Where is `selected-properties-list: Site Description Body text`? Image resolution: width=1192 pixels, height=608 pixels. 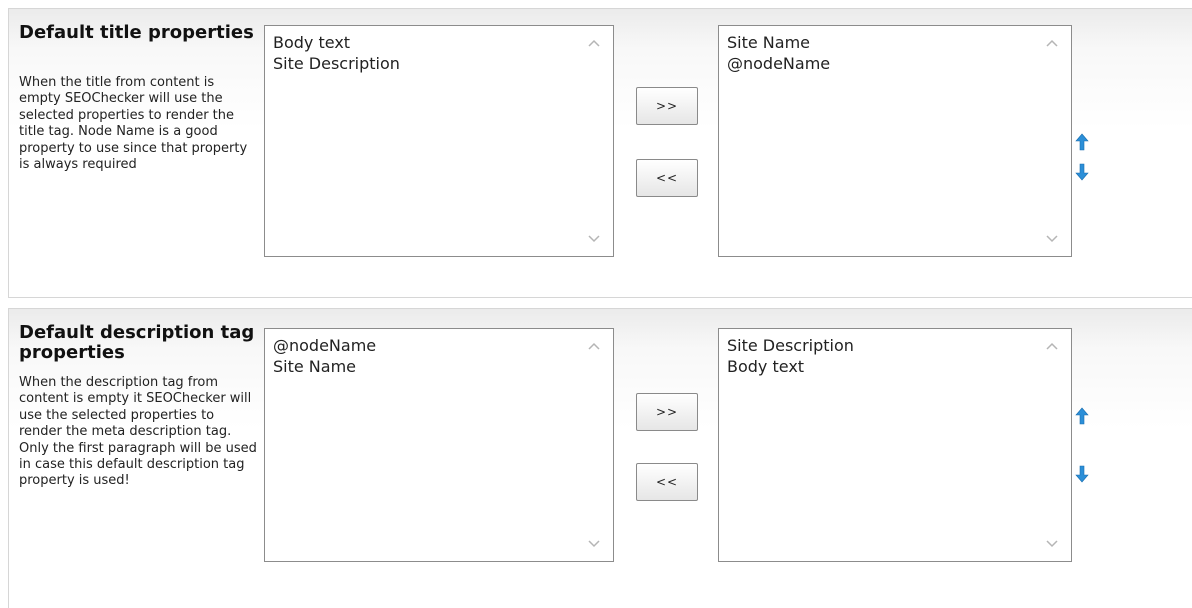
selected-properties-list: Site Description Body text is located at coordinates (895, 445).